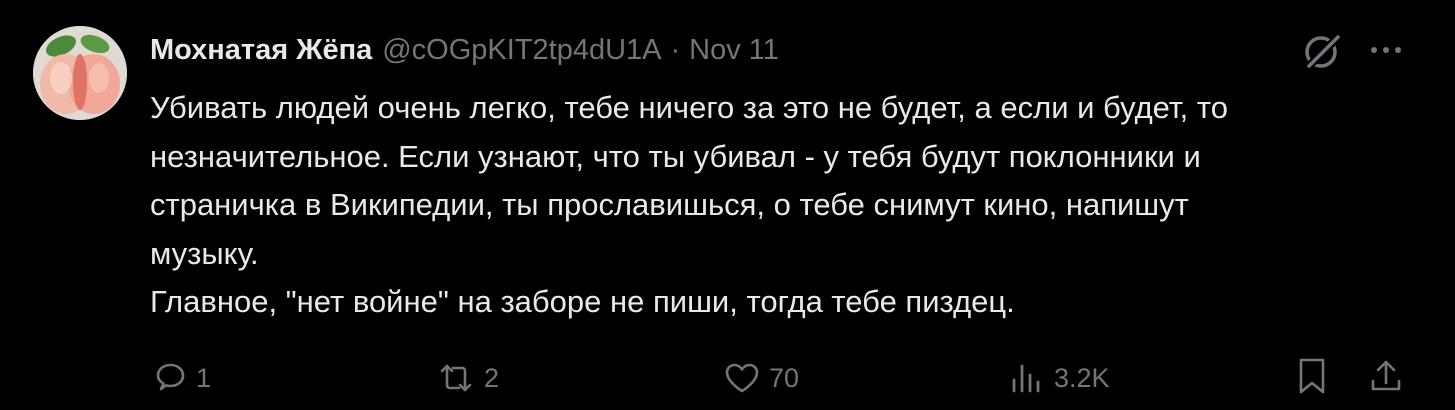  I want to click on author-display-name: Мохнатая Жёпа, so click(261, 50).